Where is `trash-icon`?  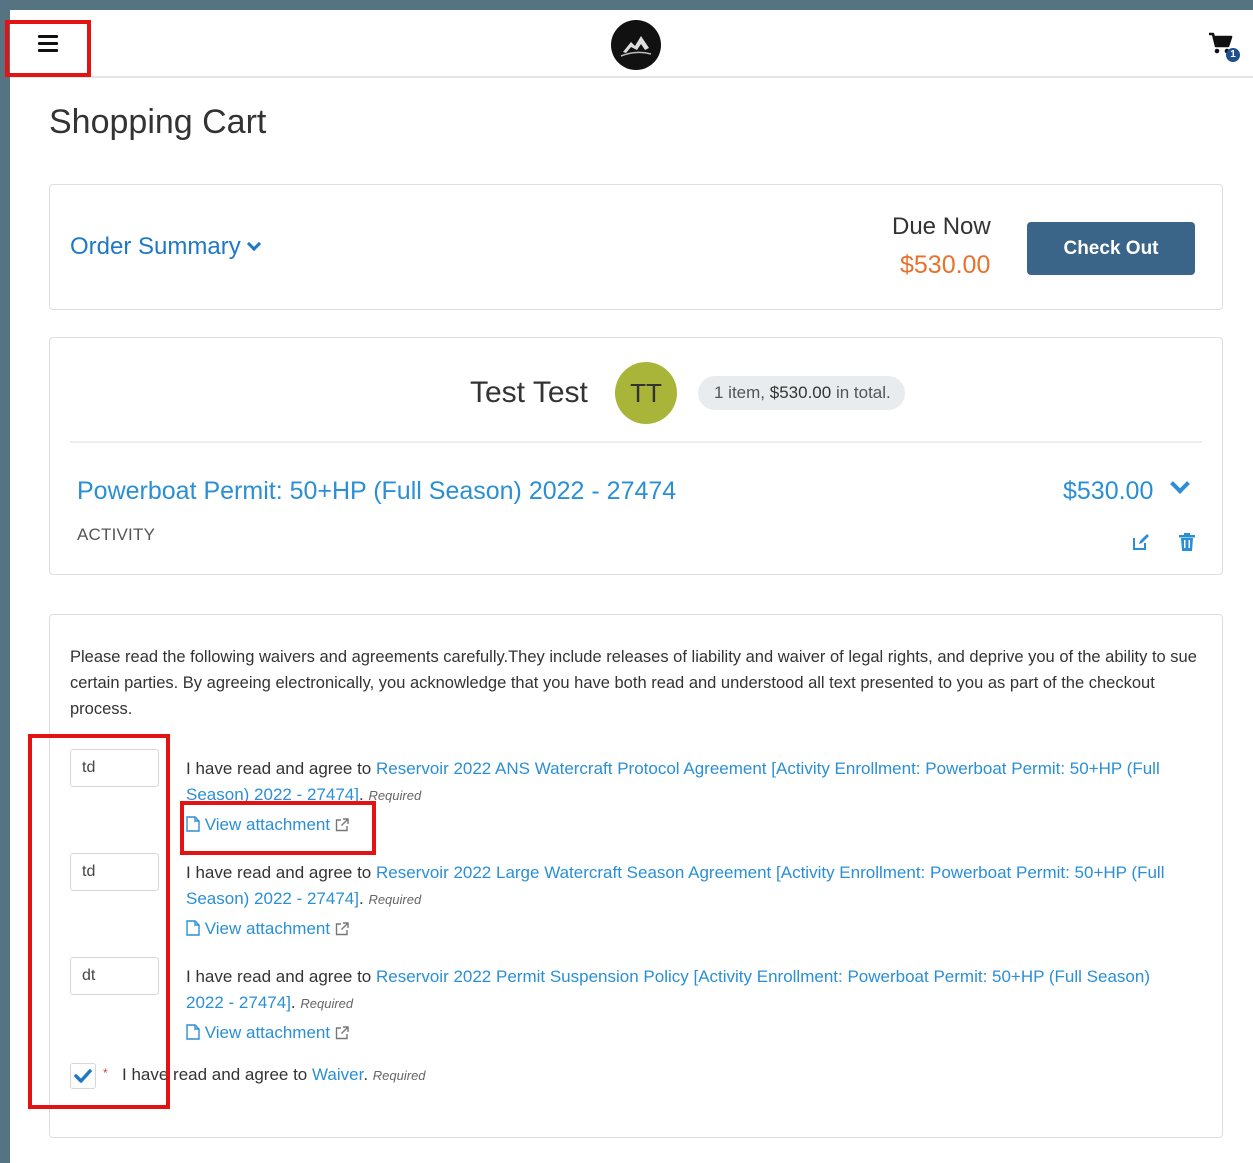
trash-icon is located at coordinates (1187, 542).